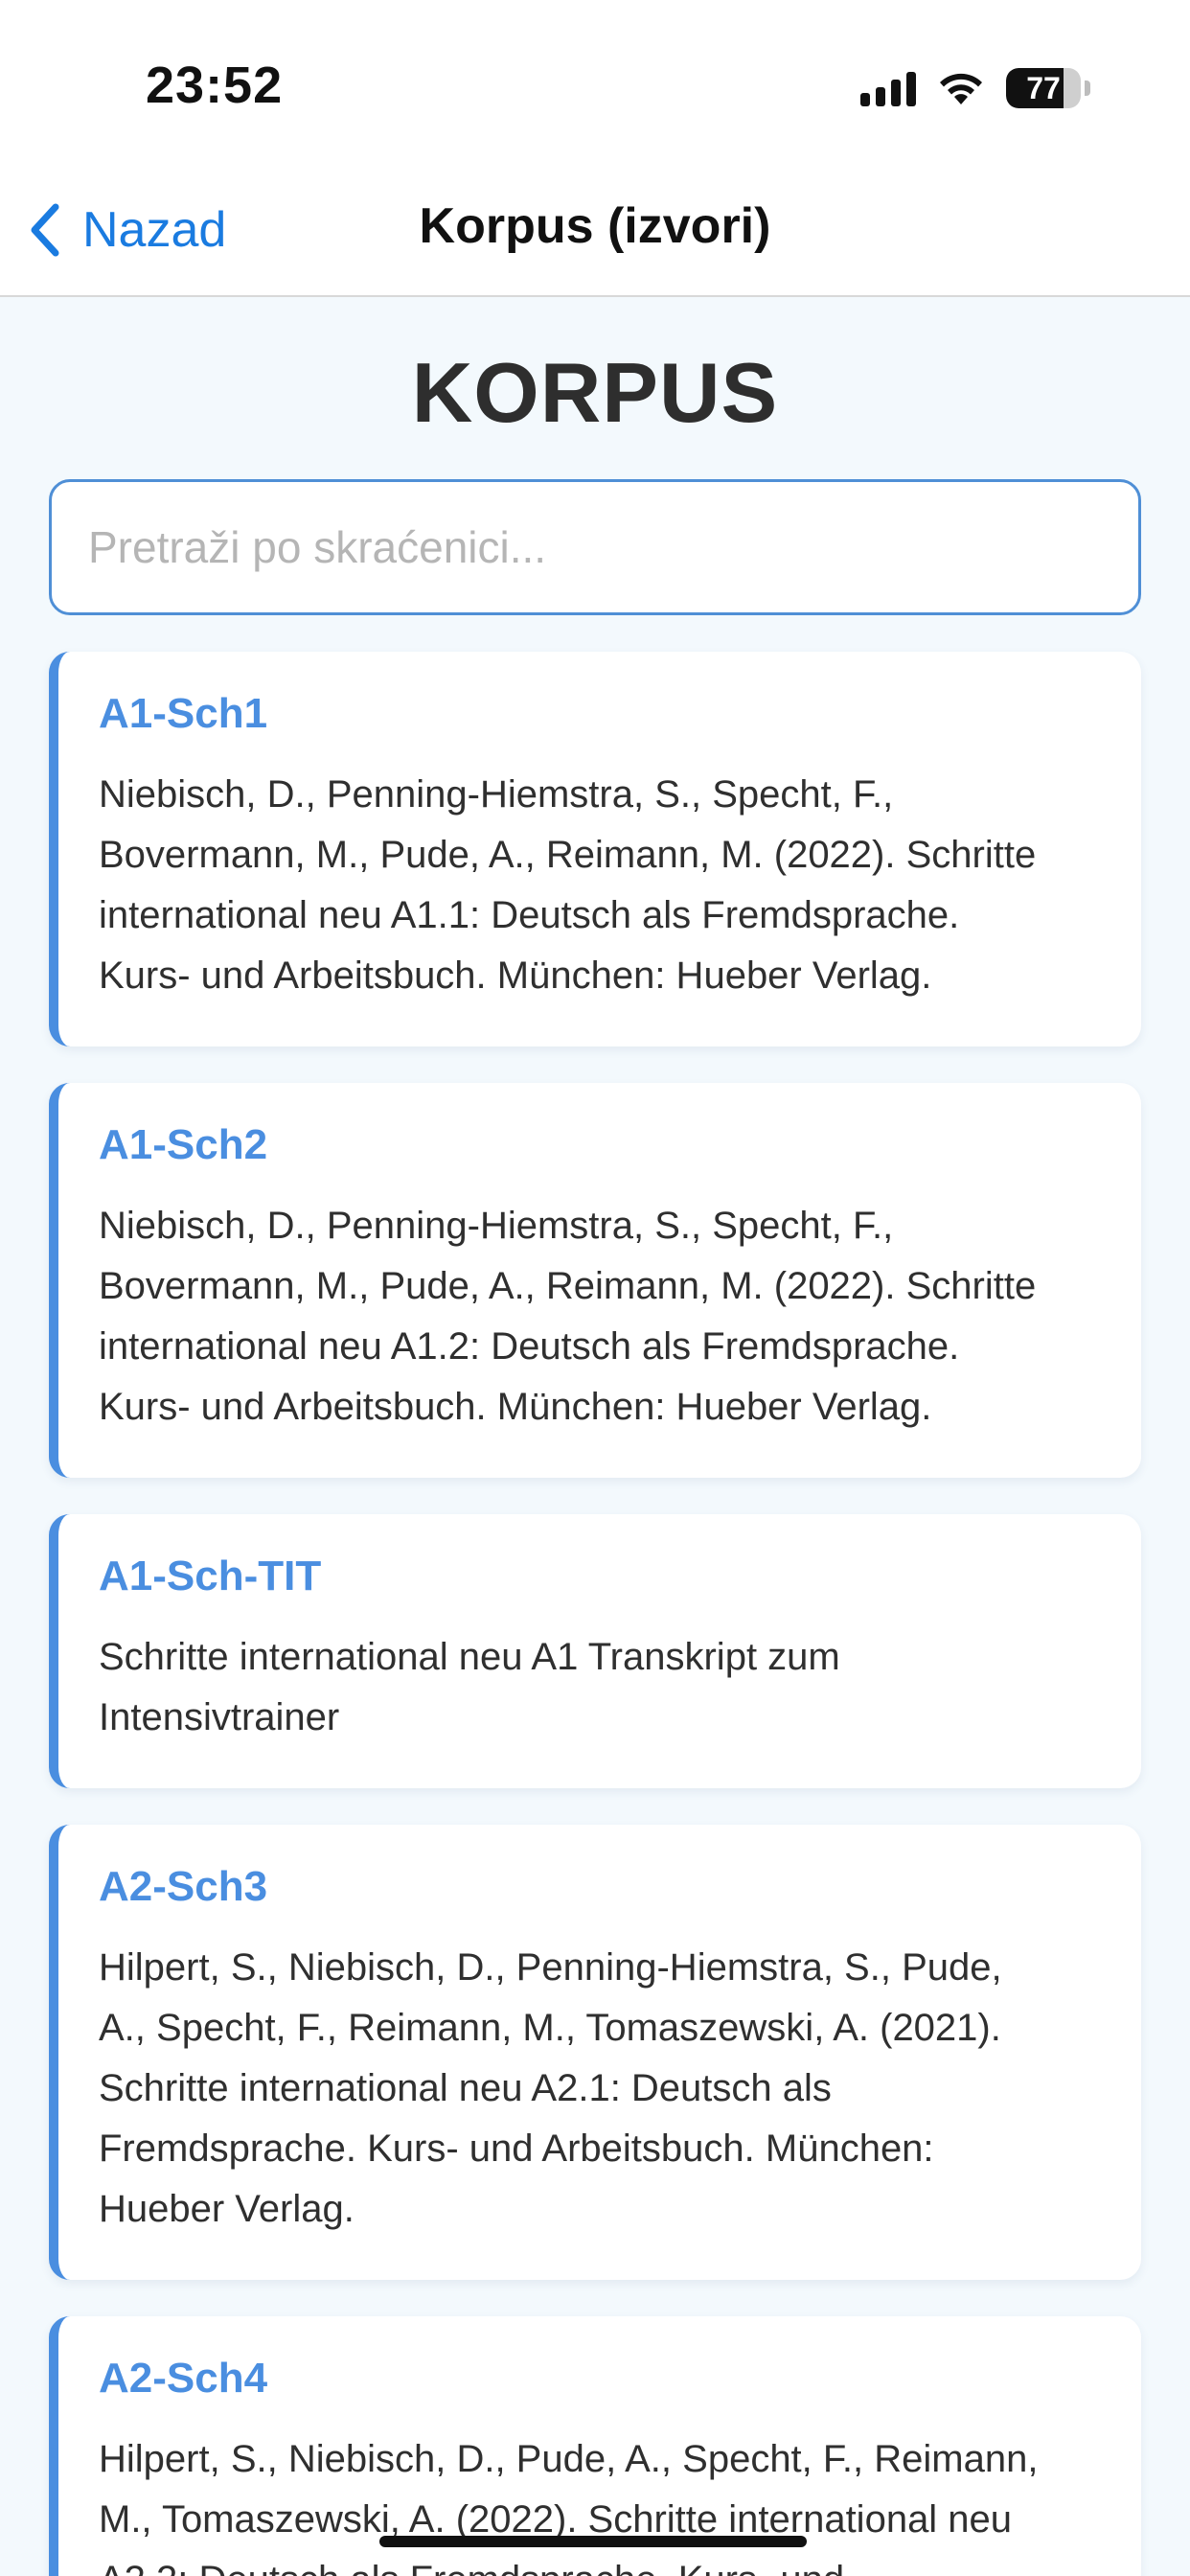 The height and width of the screenshot is (2576, 1190). I want to click on battery-icon: 77, so click(1043, 88).